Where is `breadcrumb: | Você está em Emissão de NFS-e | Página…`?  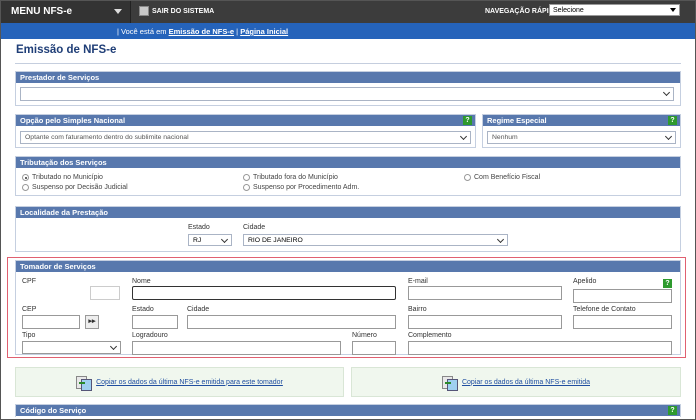
breadcrumb: | Você está em Emissão de NFS-e | Página… is located at coordinates (348, 31).